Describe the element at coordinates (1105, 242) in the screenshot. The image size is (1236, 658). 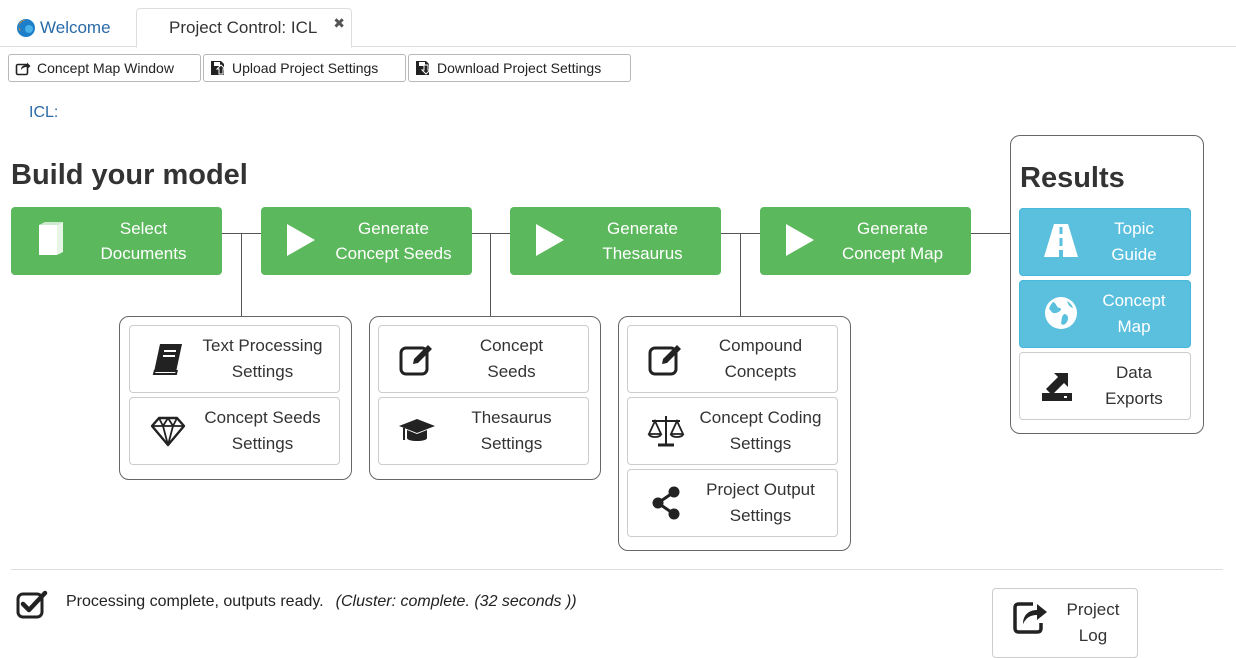
I see `topic-guide-button: Topic Guide` at that location.